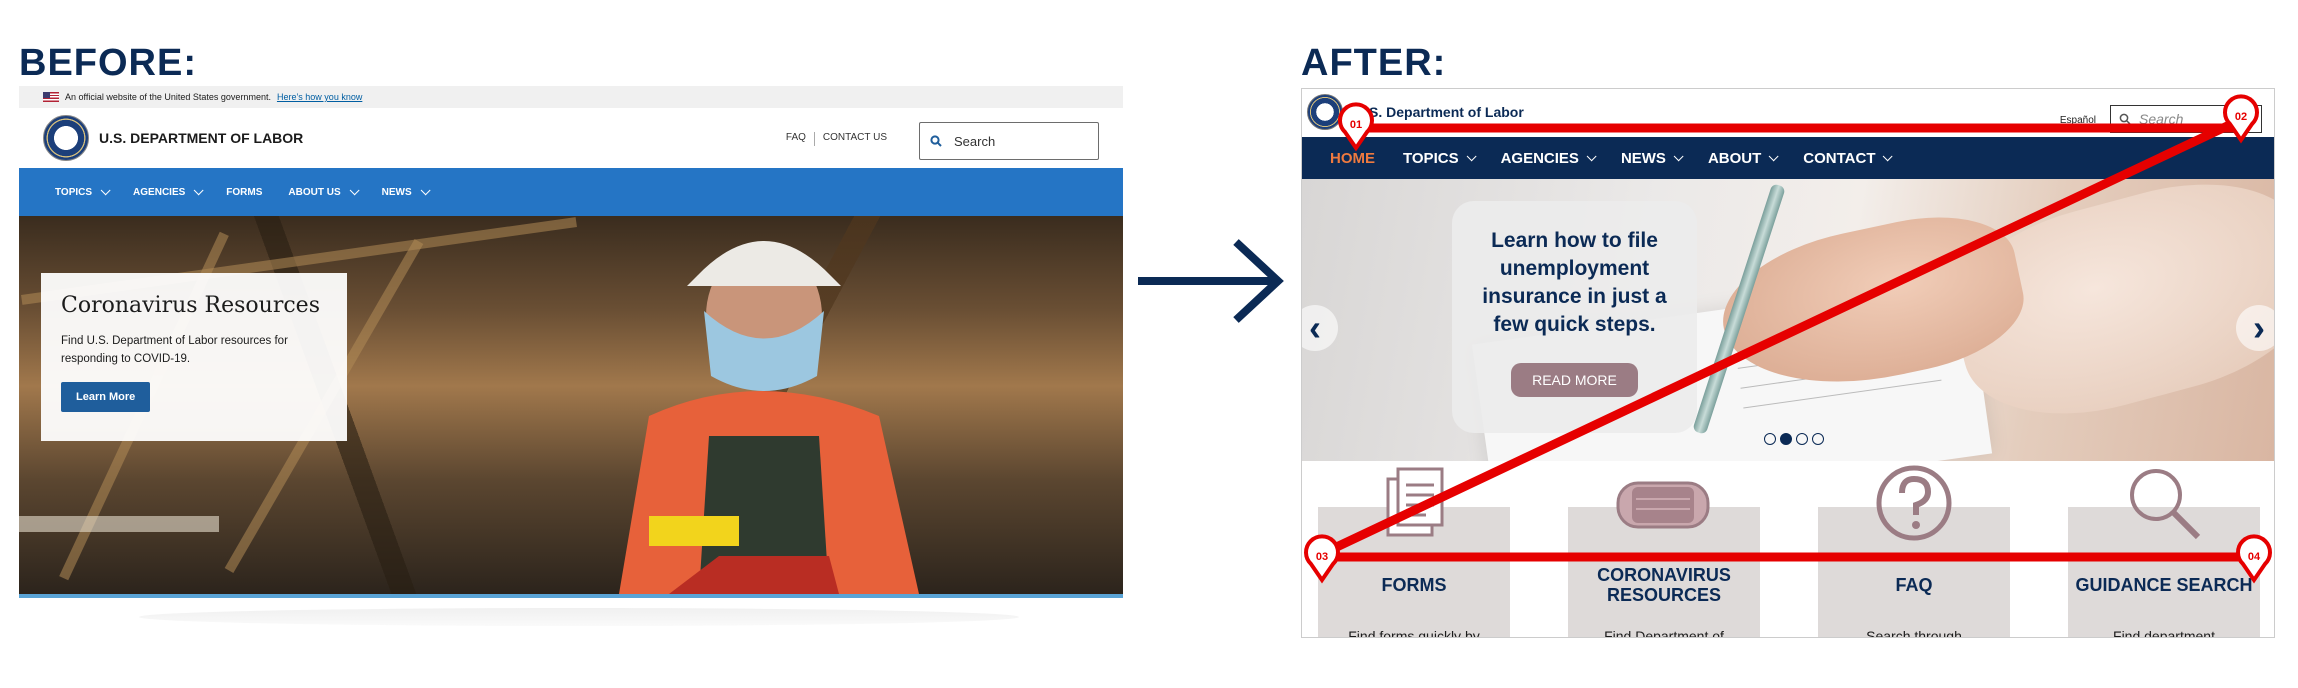 The height and width of the screenshot is (688, 2298). Describe the element at coordinates (1009, 141) in the screenshot. I see `before-search-input: Search` at that location.